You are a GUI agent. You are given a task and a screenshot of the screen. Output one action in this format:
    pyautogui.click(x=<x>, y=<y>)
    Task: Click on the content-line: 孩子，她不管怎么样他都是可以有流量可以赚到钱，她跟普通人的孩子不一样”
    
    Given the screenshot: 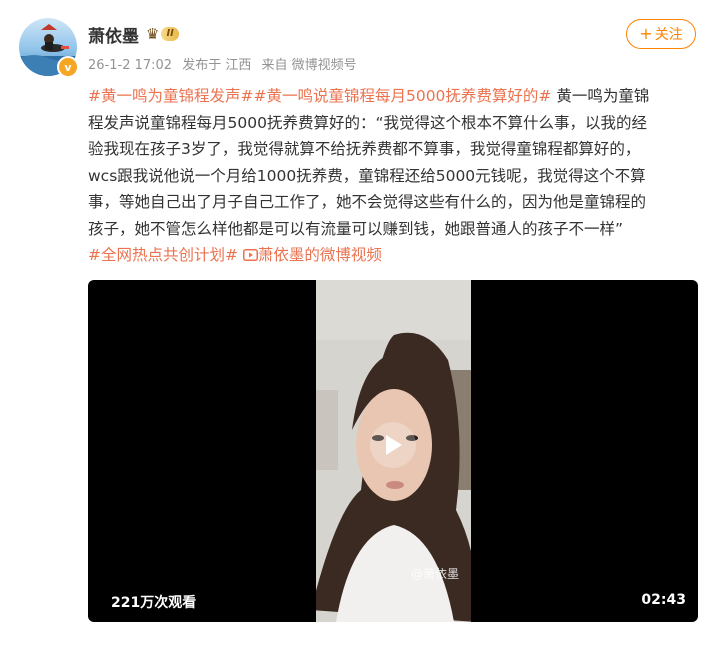 What is the action you would take?
    pyautogui.click(x=356, y=228)
    